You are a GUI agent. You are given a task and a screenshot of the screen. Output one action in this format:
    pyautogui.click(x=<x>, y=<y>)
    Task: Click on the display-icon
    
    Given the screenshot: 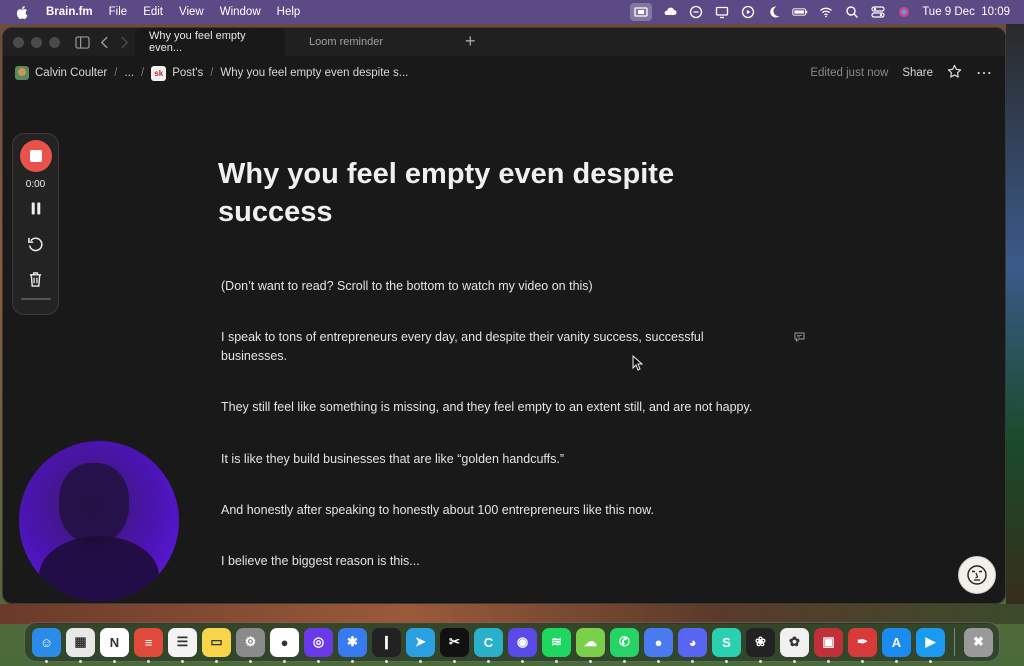 What is the action you would take?
    pyautogui.click(x=722, y=12)
    